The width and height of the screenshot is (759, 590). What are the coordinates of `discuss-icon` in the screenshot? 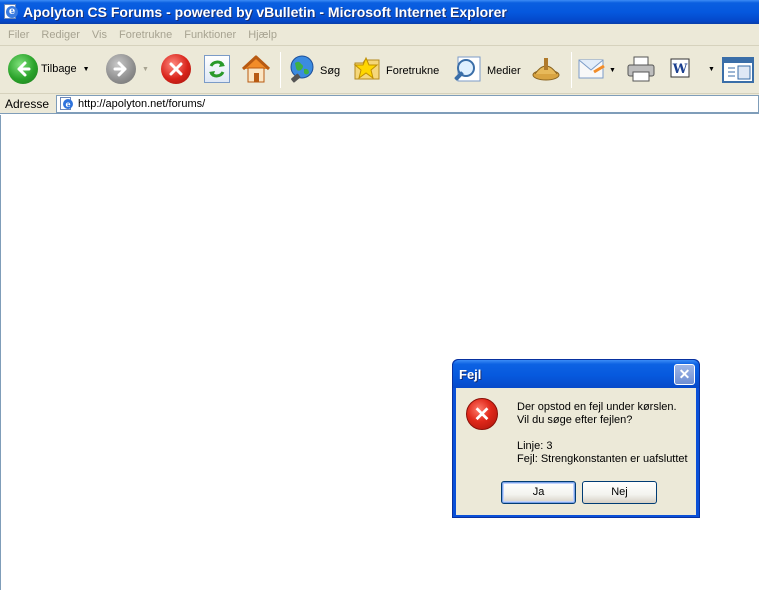 It's located at (738, 71).